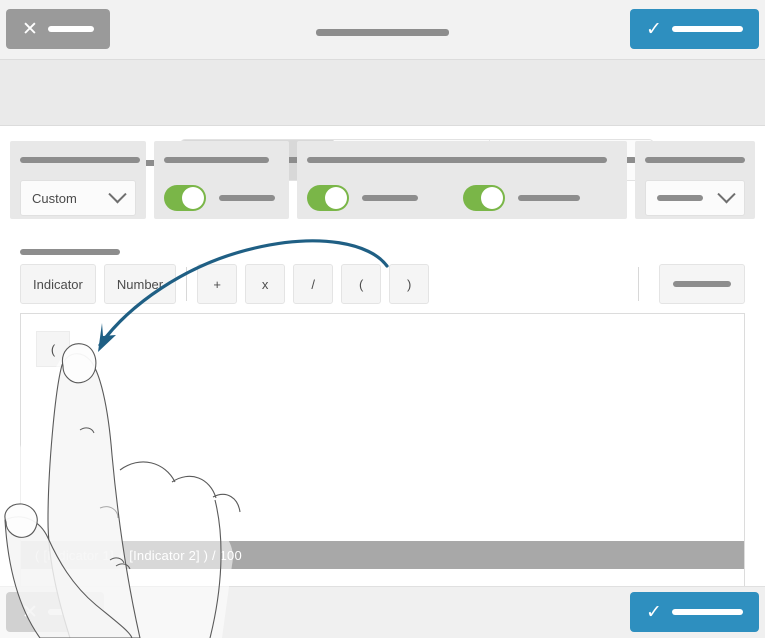 Image resolution: width=765 pixels, height=638 pixels. I want to click on operator-close-paren-button: ), so click(409, 284).